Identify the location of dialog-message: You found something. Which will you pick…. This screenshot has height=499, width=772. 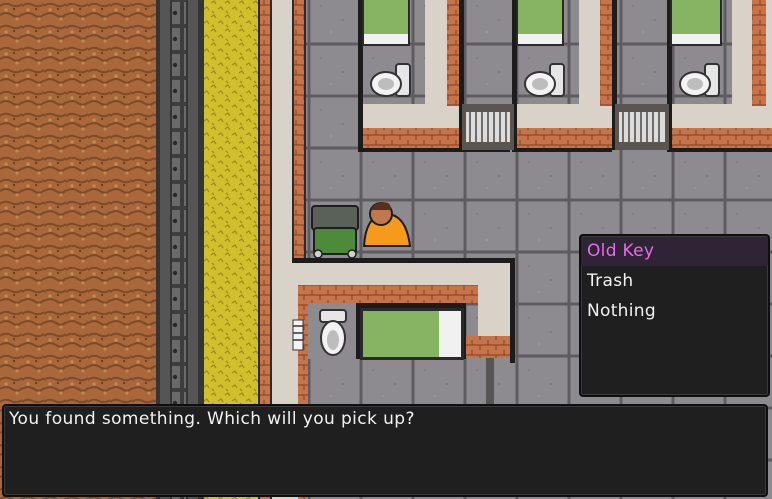
(212, 419).